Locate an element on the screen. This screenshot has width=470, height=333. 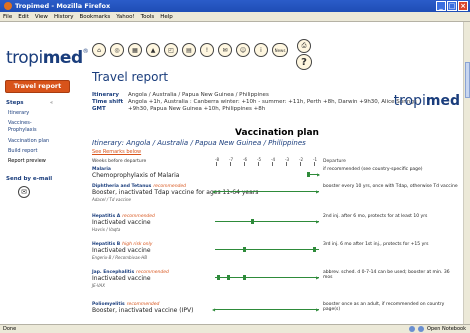
weeks-axis: -8 -7 -6 -5 -4 -3 -2 -1 is located at coordinates (267, 162).